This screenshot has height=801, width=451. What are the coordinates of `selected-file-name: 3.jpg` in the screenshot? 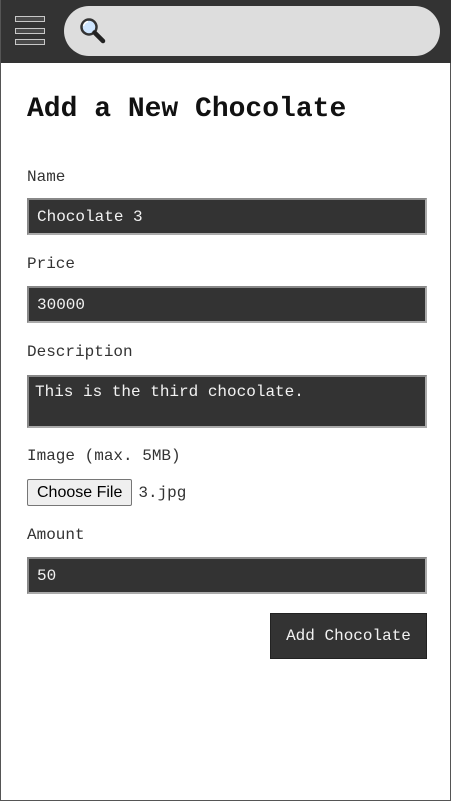 It's located at (162, 492).